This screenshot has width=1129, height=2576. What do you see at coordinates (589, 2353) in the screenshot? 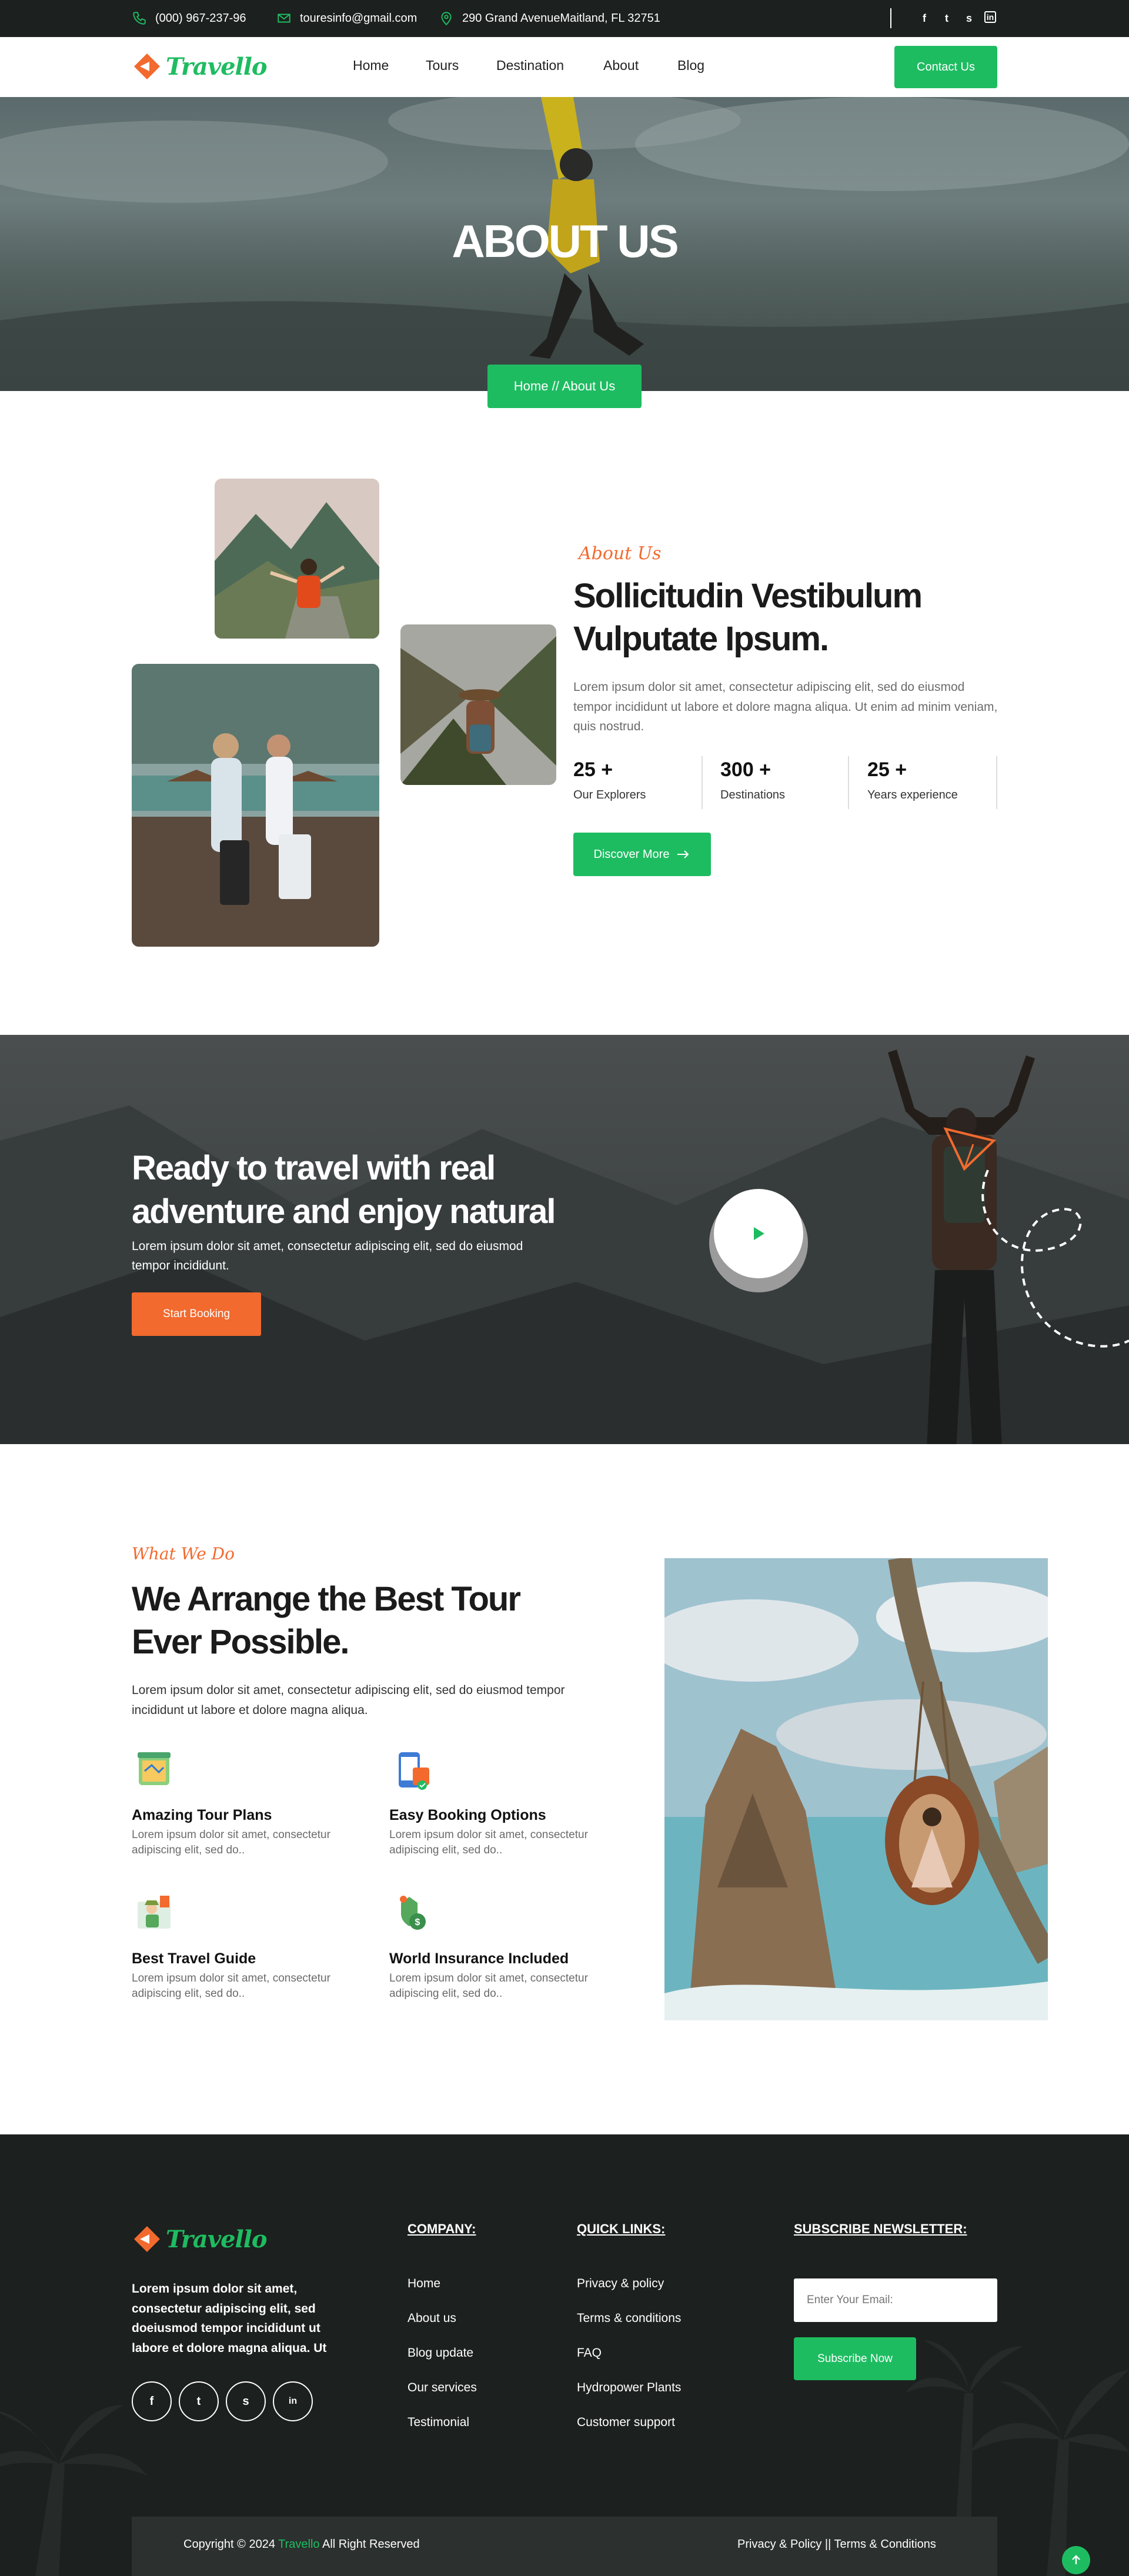
I see `footer-link-faq: FAQ` at bounding box center [589, 2353].